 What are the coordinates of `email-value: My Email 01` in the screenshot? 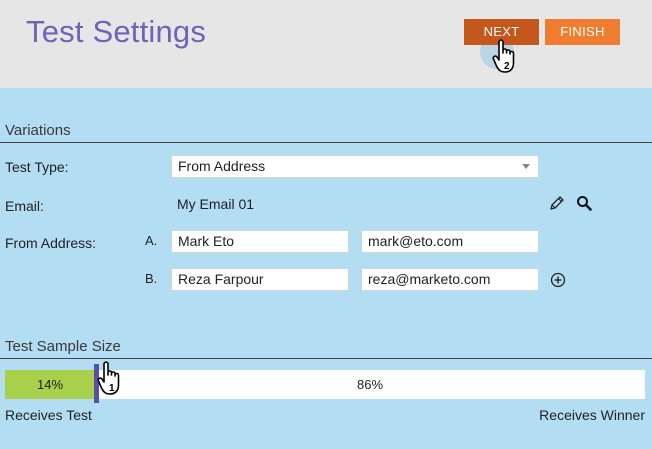 It's located at (216, 204).